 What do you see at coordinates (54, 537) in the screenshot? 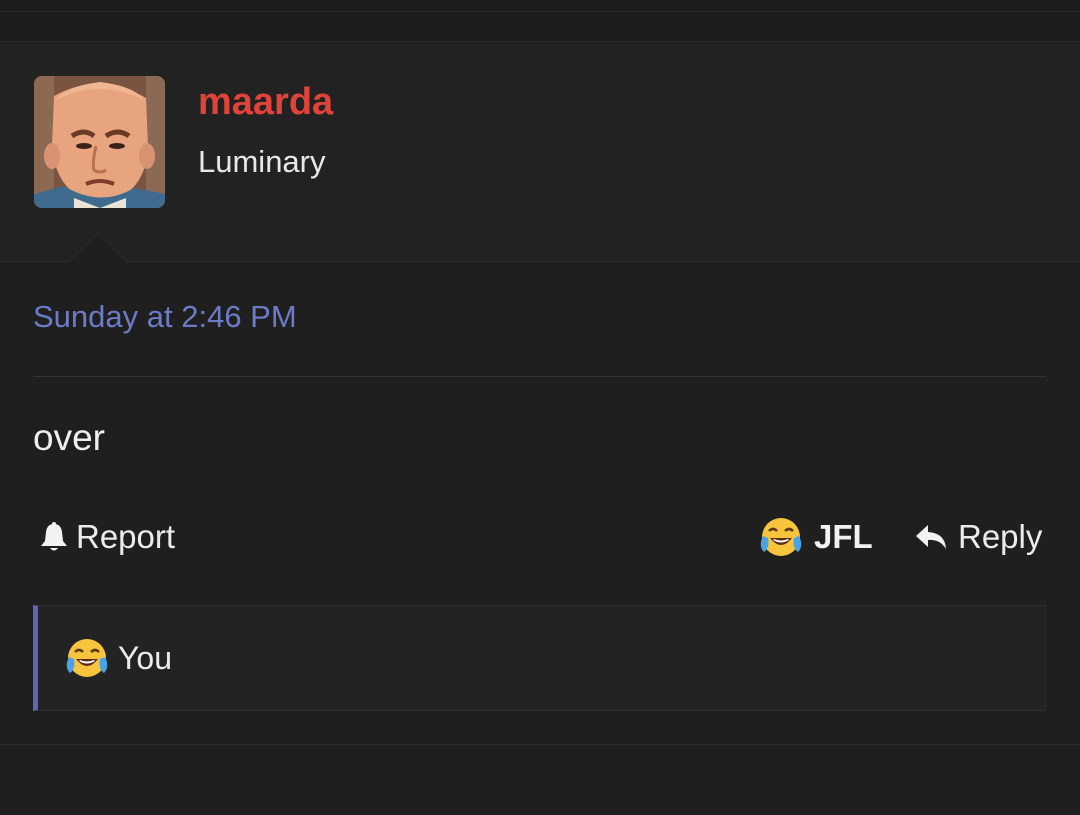
I see `bell-icon` at bounding box center [54, 537].